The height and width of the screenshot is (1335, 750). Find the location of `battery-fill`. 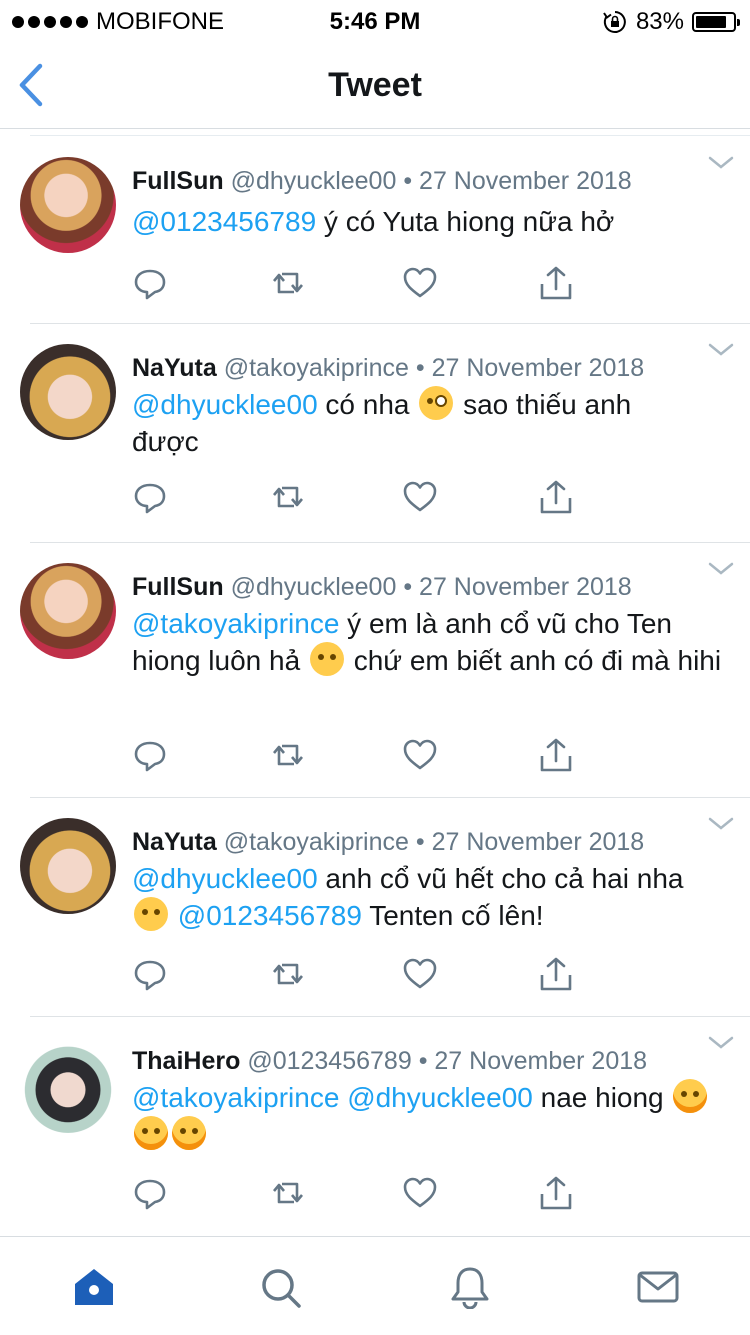

battery-fill is located at coordinates (711, 22).